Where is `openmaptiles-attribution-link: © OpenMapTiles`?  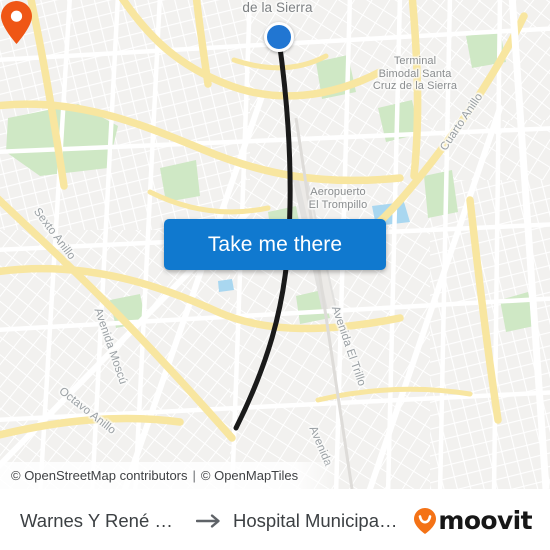 openmaptiles-attribution-link: © OpenMapTiles is located at coordinates (249, 475).